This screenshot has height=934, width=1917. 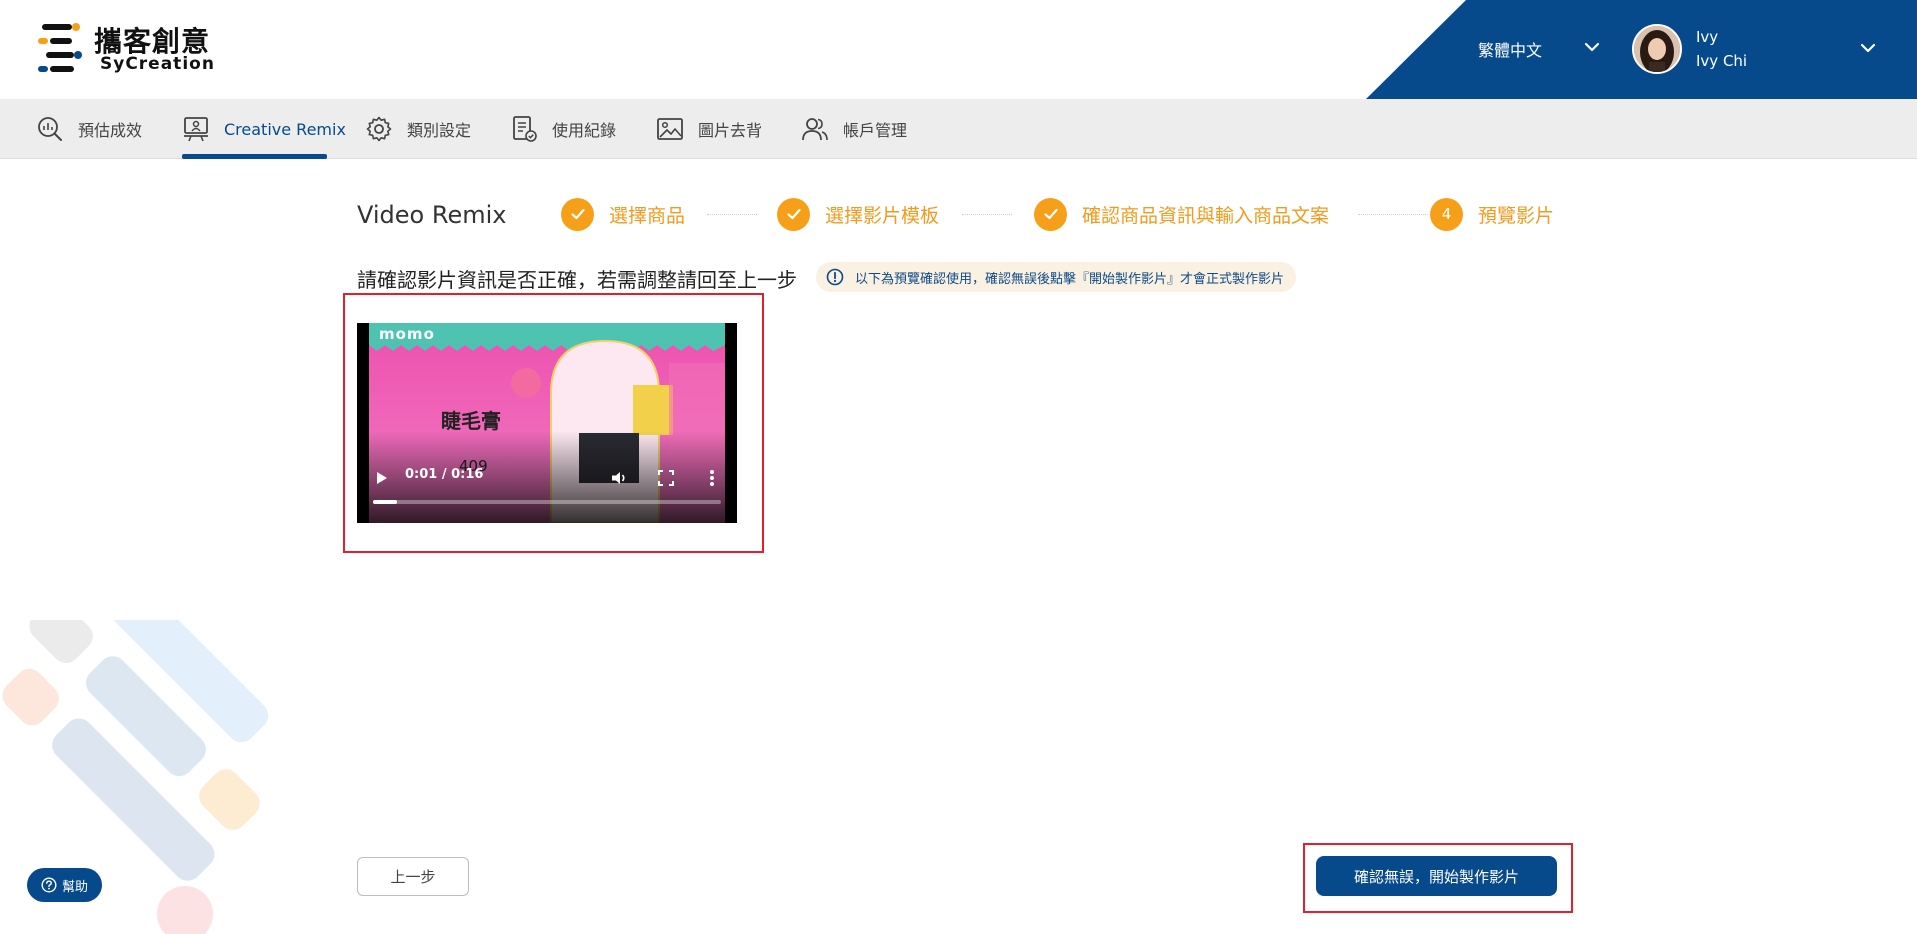 What do you see at coordinates (619, 478) in the screenshot?
I see `volume-icon` at bounding box center [619, 478].